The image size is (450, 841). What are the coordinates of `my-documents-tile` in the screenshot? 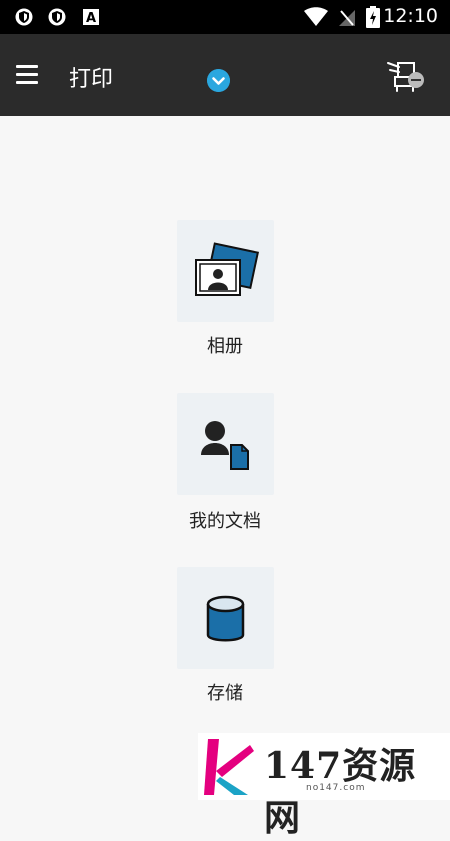 It's located at (225, 444).